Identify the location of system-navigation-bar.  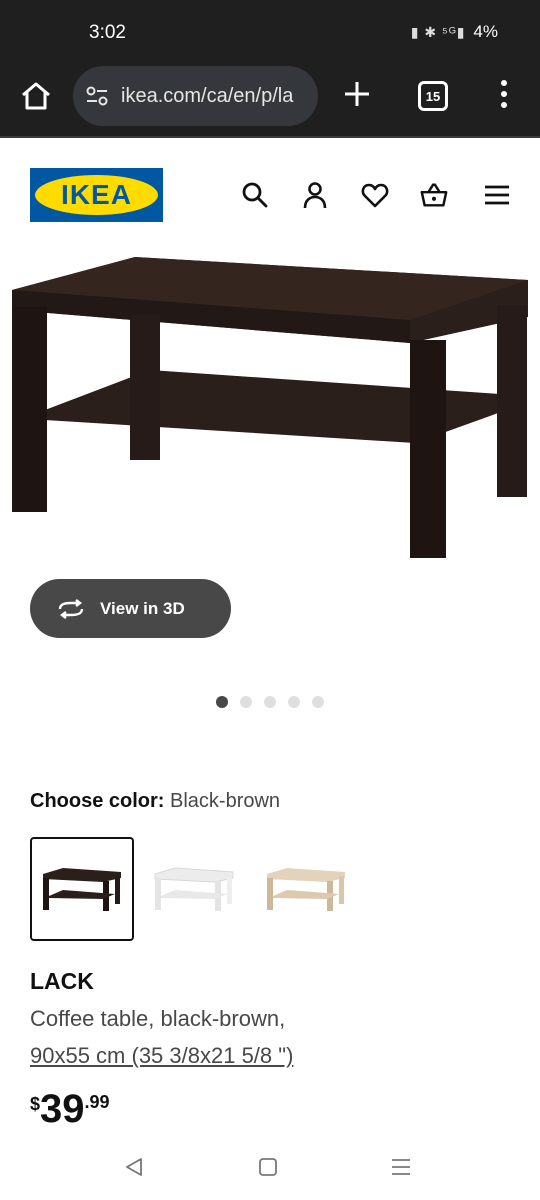
(270, 1170).